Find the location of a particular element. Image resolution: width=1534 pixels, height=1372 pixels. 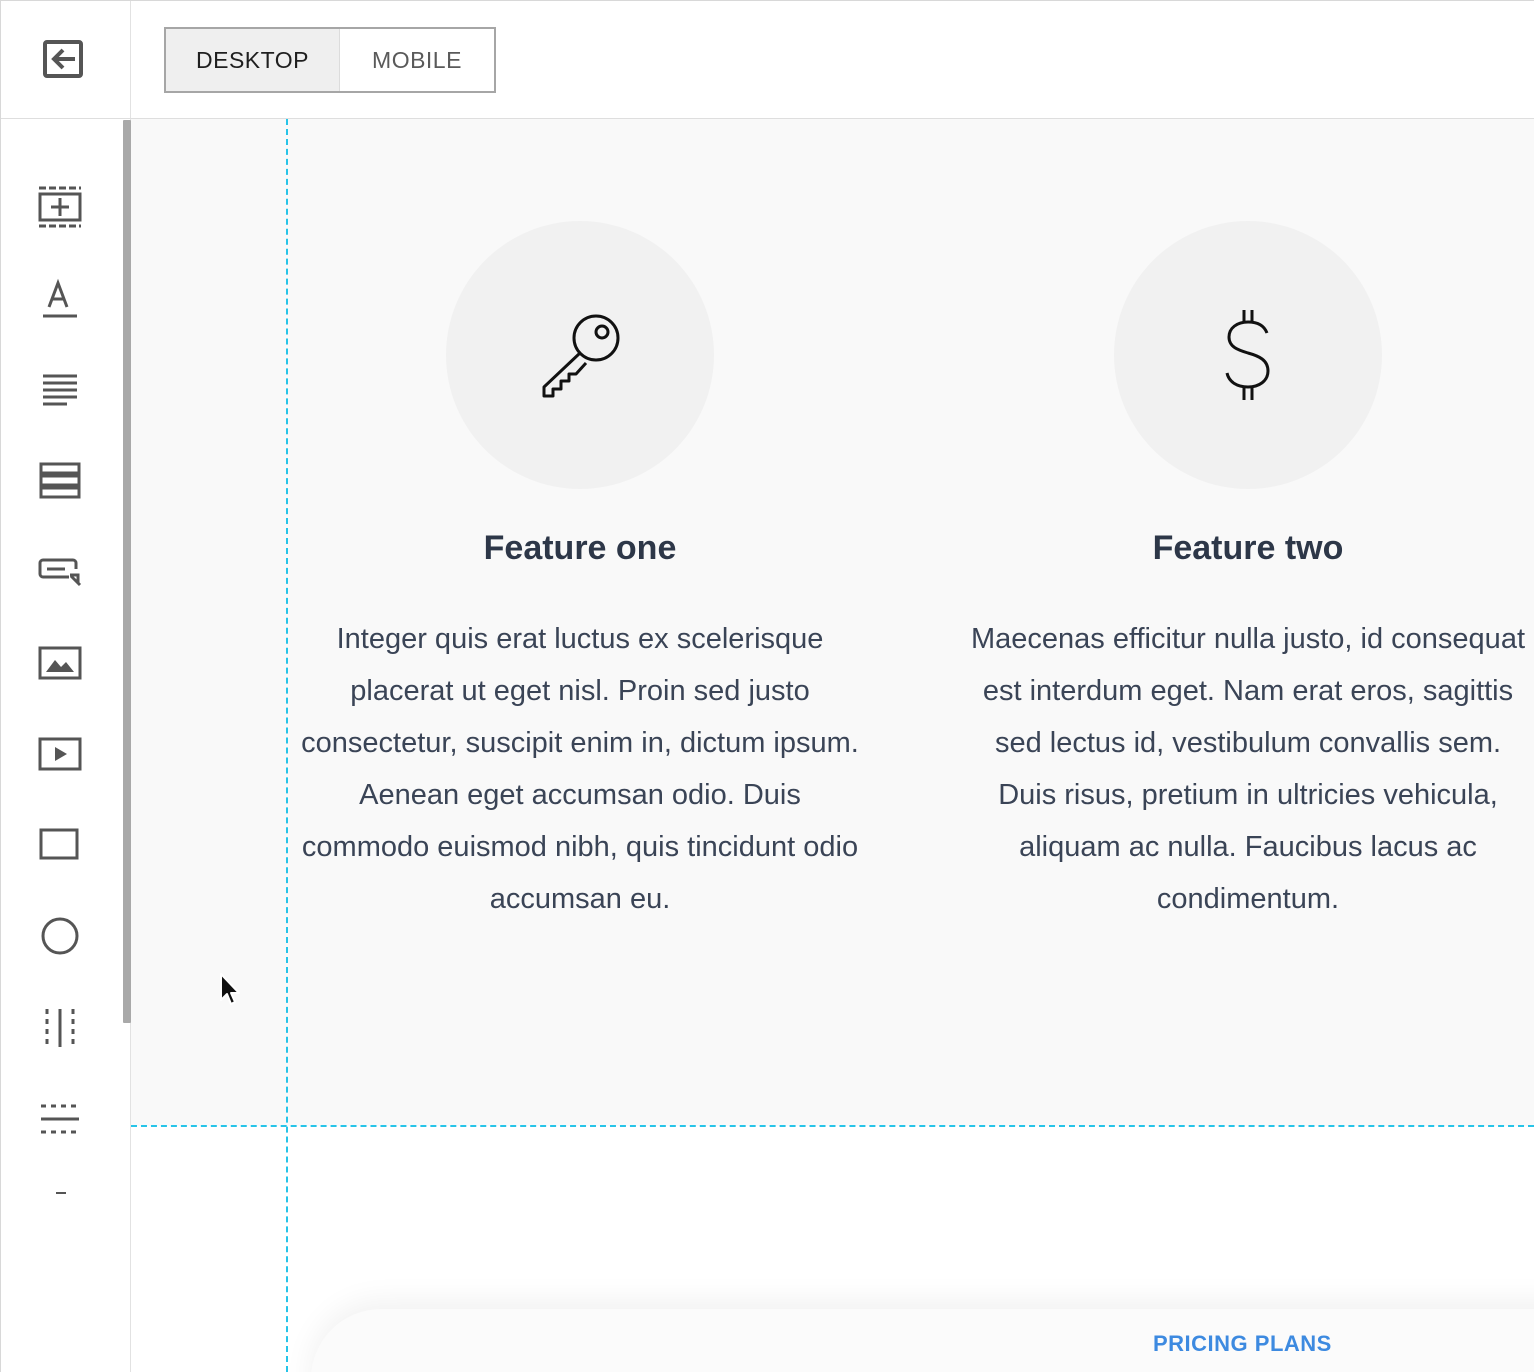

add-section-icon is located at coordinates (60, 207).